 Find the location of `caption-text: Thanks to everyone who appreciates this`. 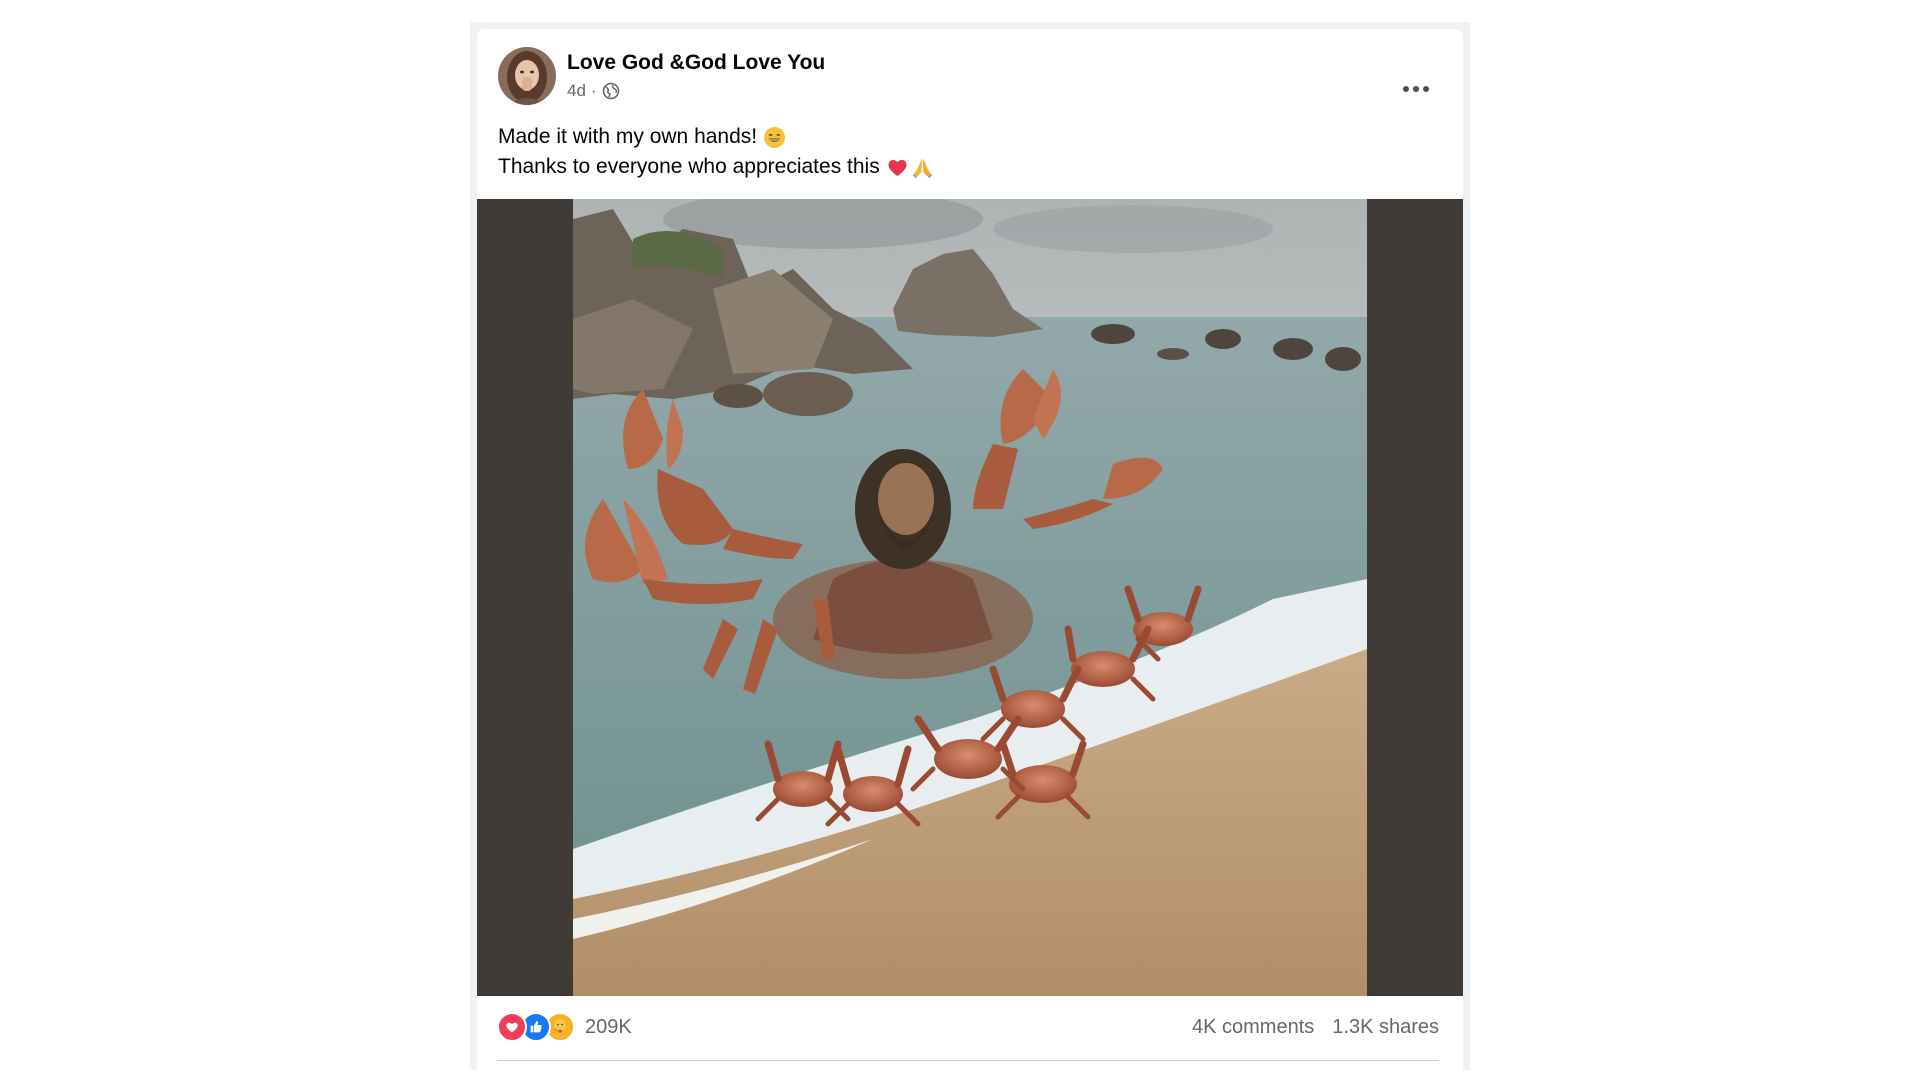

caption-text: Thanks to everyone who appreciates this is located at coordinates (689, 166).